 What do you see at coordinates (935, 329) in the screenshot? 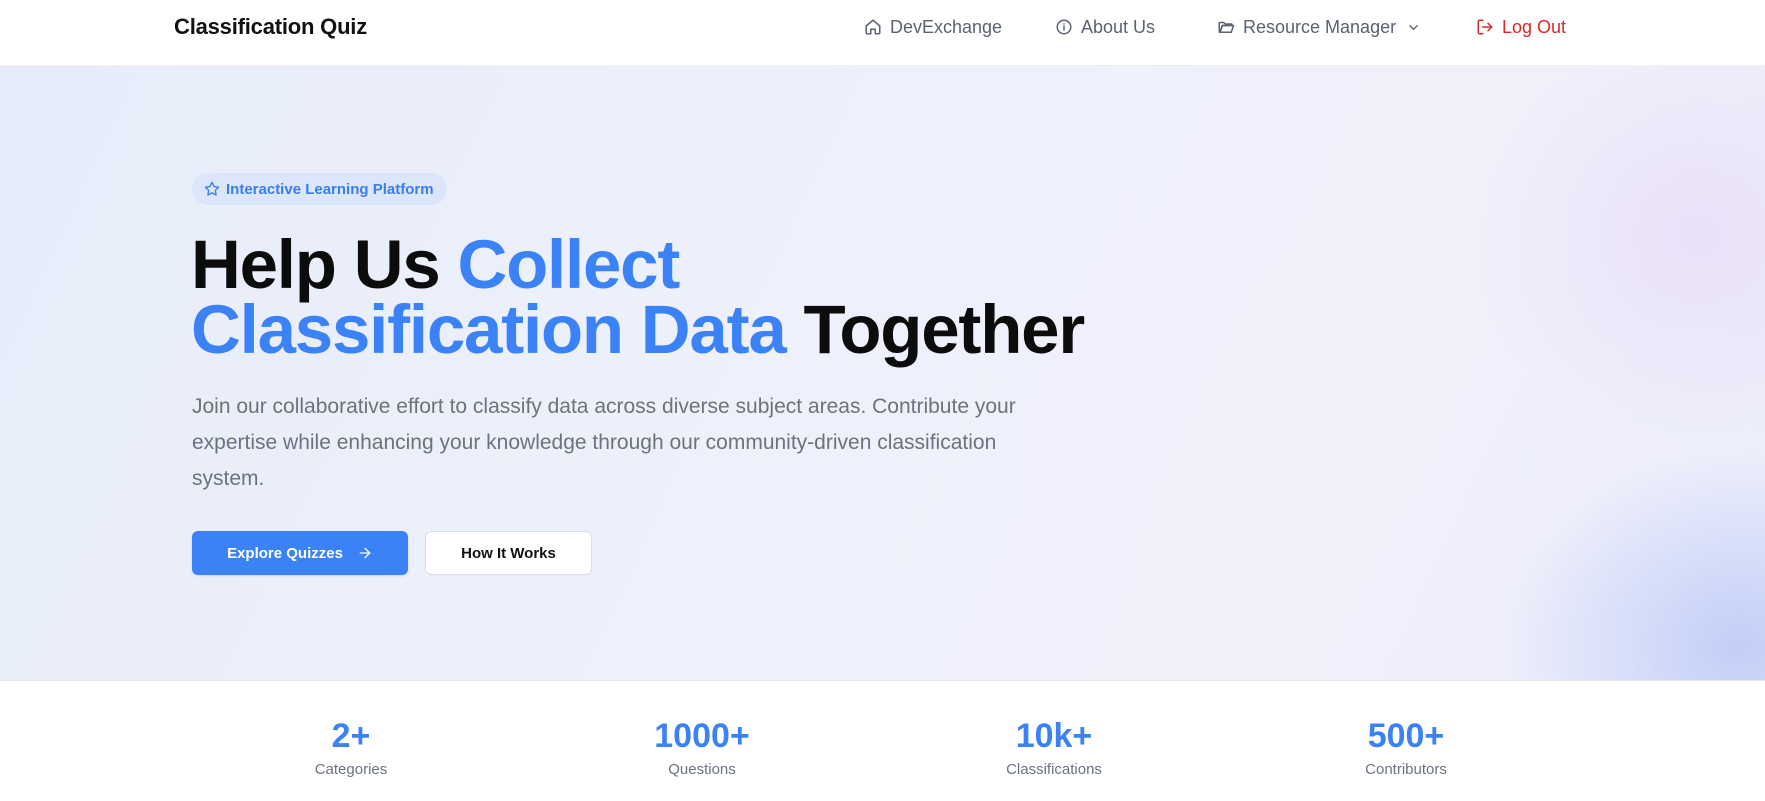
I see `headline-part-2: Together` at bounding box center [935, 329].